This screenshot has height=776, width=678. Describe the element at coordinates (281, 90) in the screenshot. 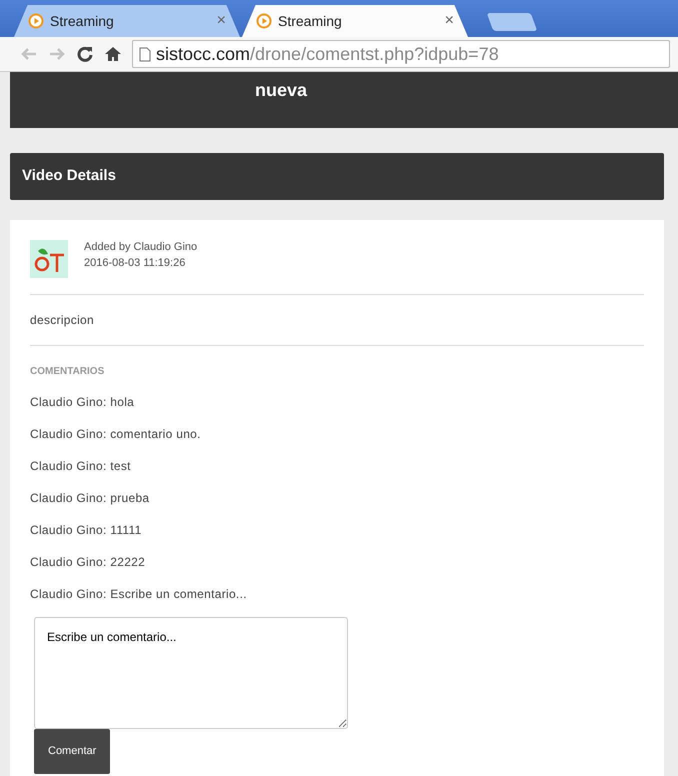

I see `page-title: nueva` at that location.